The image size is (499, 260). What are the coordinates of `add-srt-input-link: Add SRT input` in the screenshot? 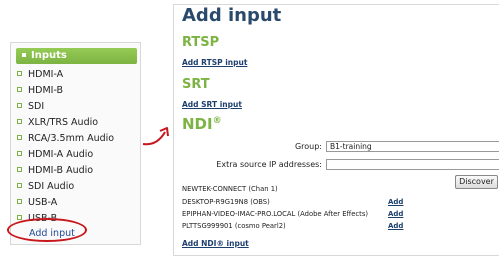 It's located at (212, 104).